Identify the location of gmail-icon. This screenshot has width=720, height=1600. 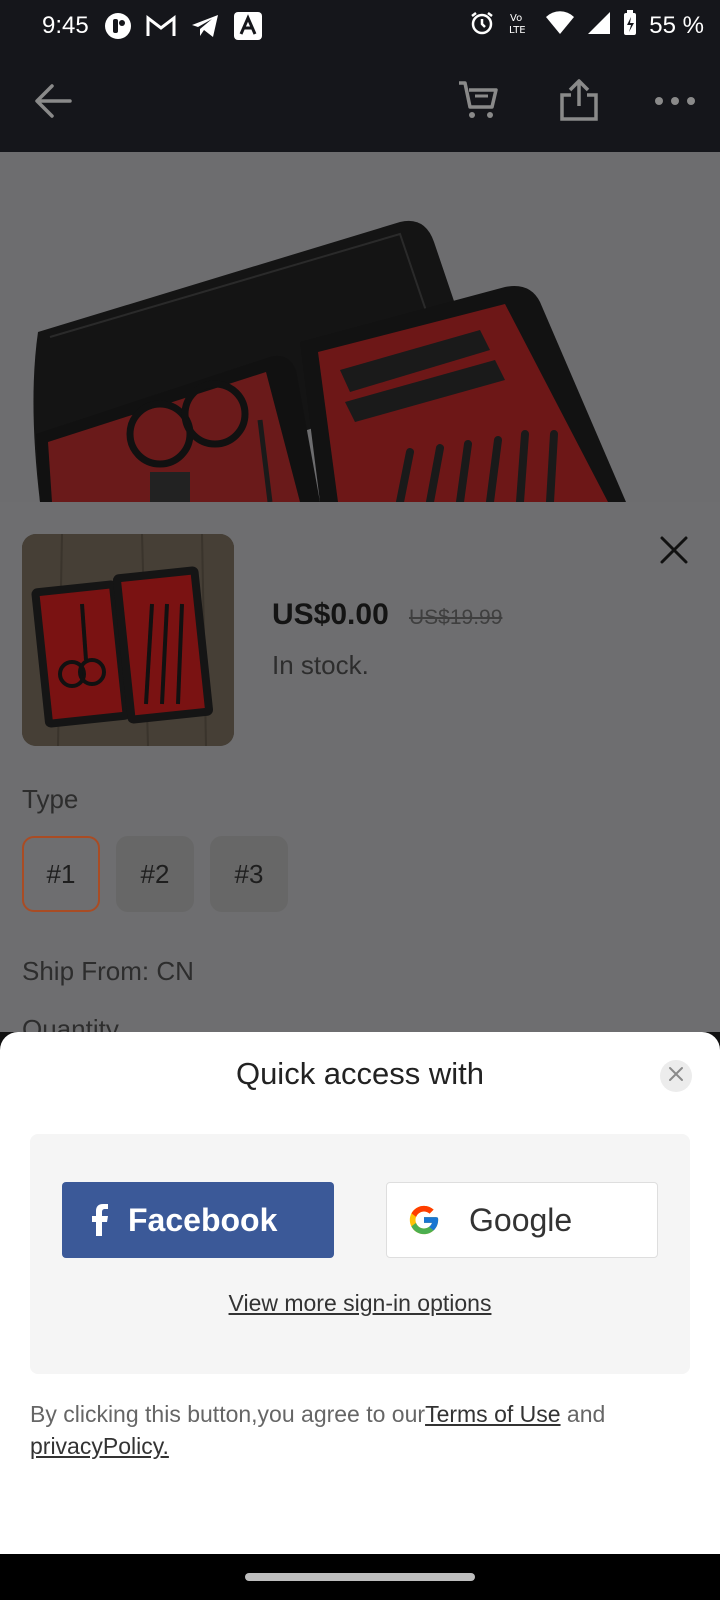
(161, 28).